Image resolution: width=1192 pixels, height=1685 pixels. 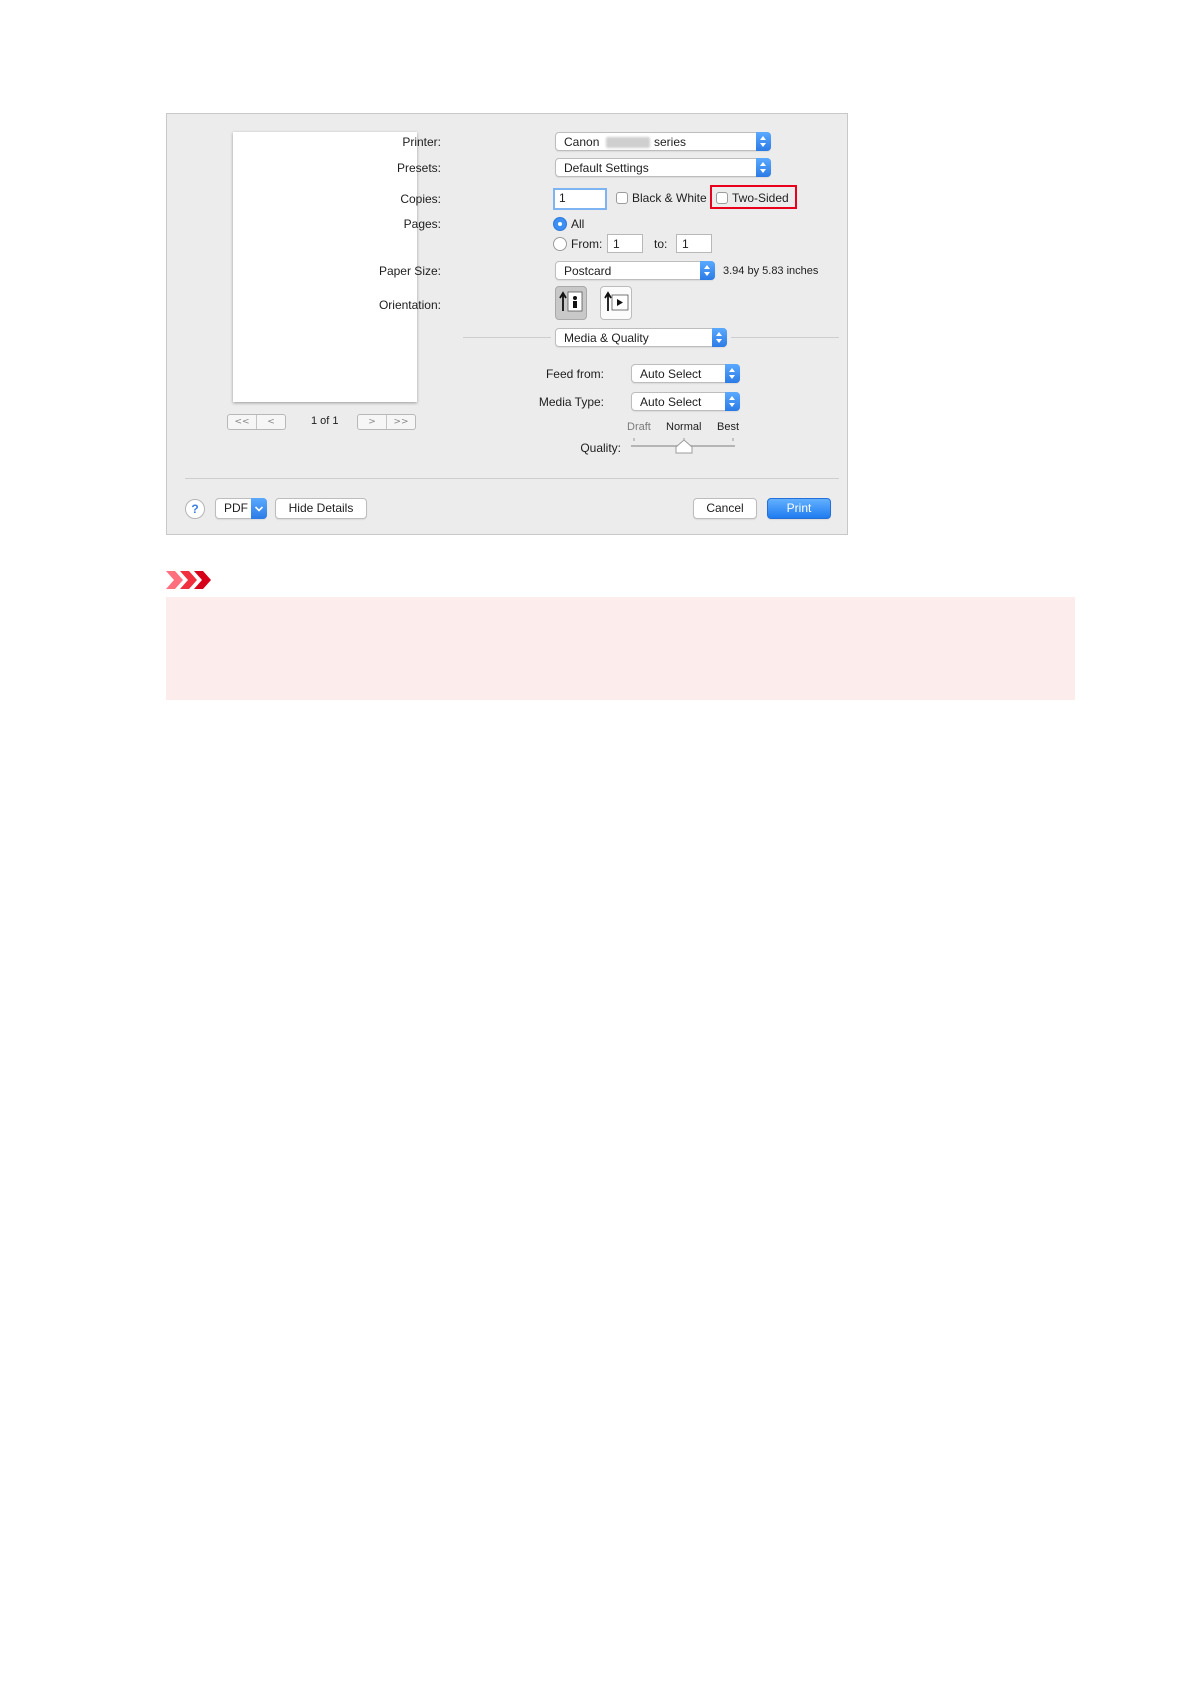 I want to click on two-sided-label: Two-Sided, so click(x=760, y=198).